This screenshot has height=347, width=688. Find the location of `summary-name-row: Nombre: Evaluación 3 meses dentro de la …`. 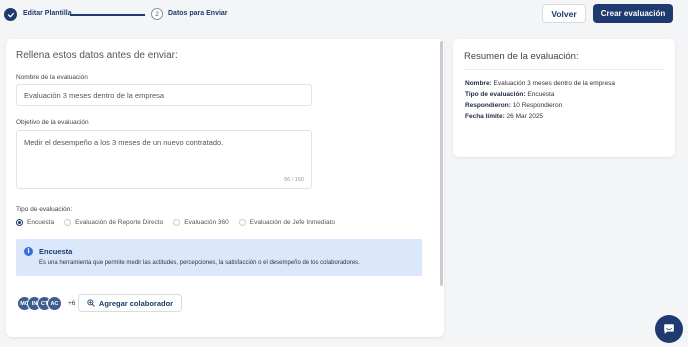

summary-name-row: Nombre: Evaluación 3 meses dentro de la … is located at coordinates (540, 83).